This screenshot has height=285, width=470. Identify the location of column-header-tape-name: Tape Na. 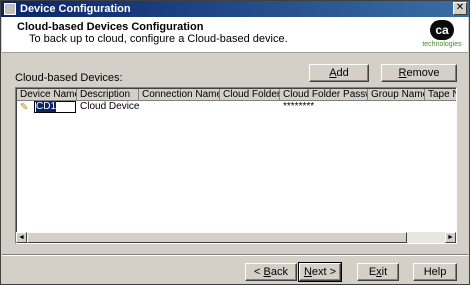
(440, 95).